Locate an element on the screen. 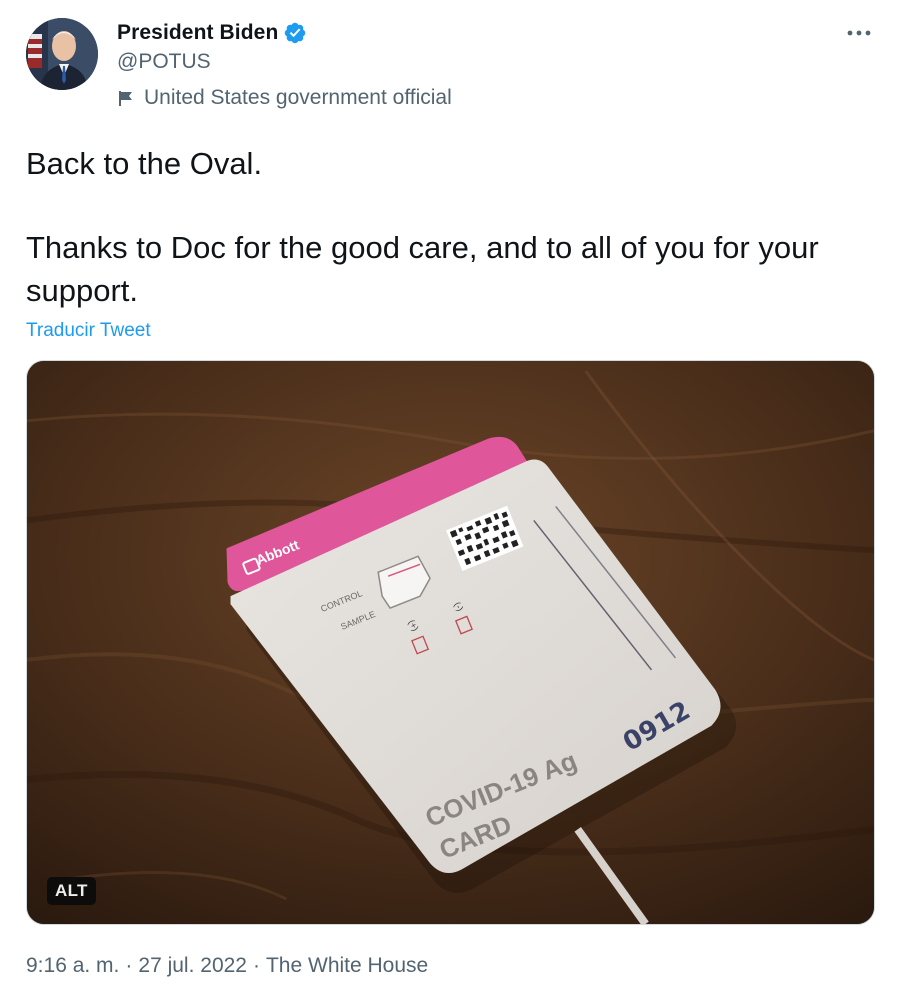 This screenshot has height=990, width=900. tweet-date: 27 jul. 2022 is located at coordinates (192, 966).